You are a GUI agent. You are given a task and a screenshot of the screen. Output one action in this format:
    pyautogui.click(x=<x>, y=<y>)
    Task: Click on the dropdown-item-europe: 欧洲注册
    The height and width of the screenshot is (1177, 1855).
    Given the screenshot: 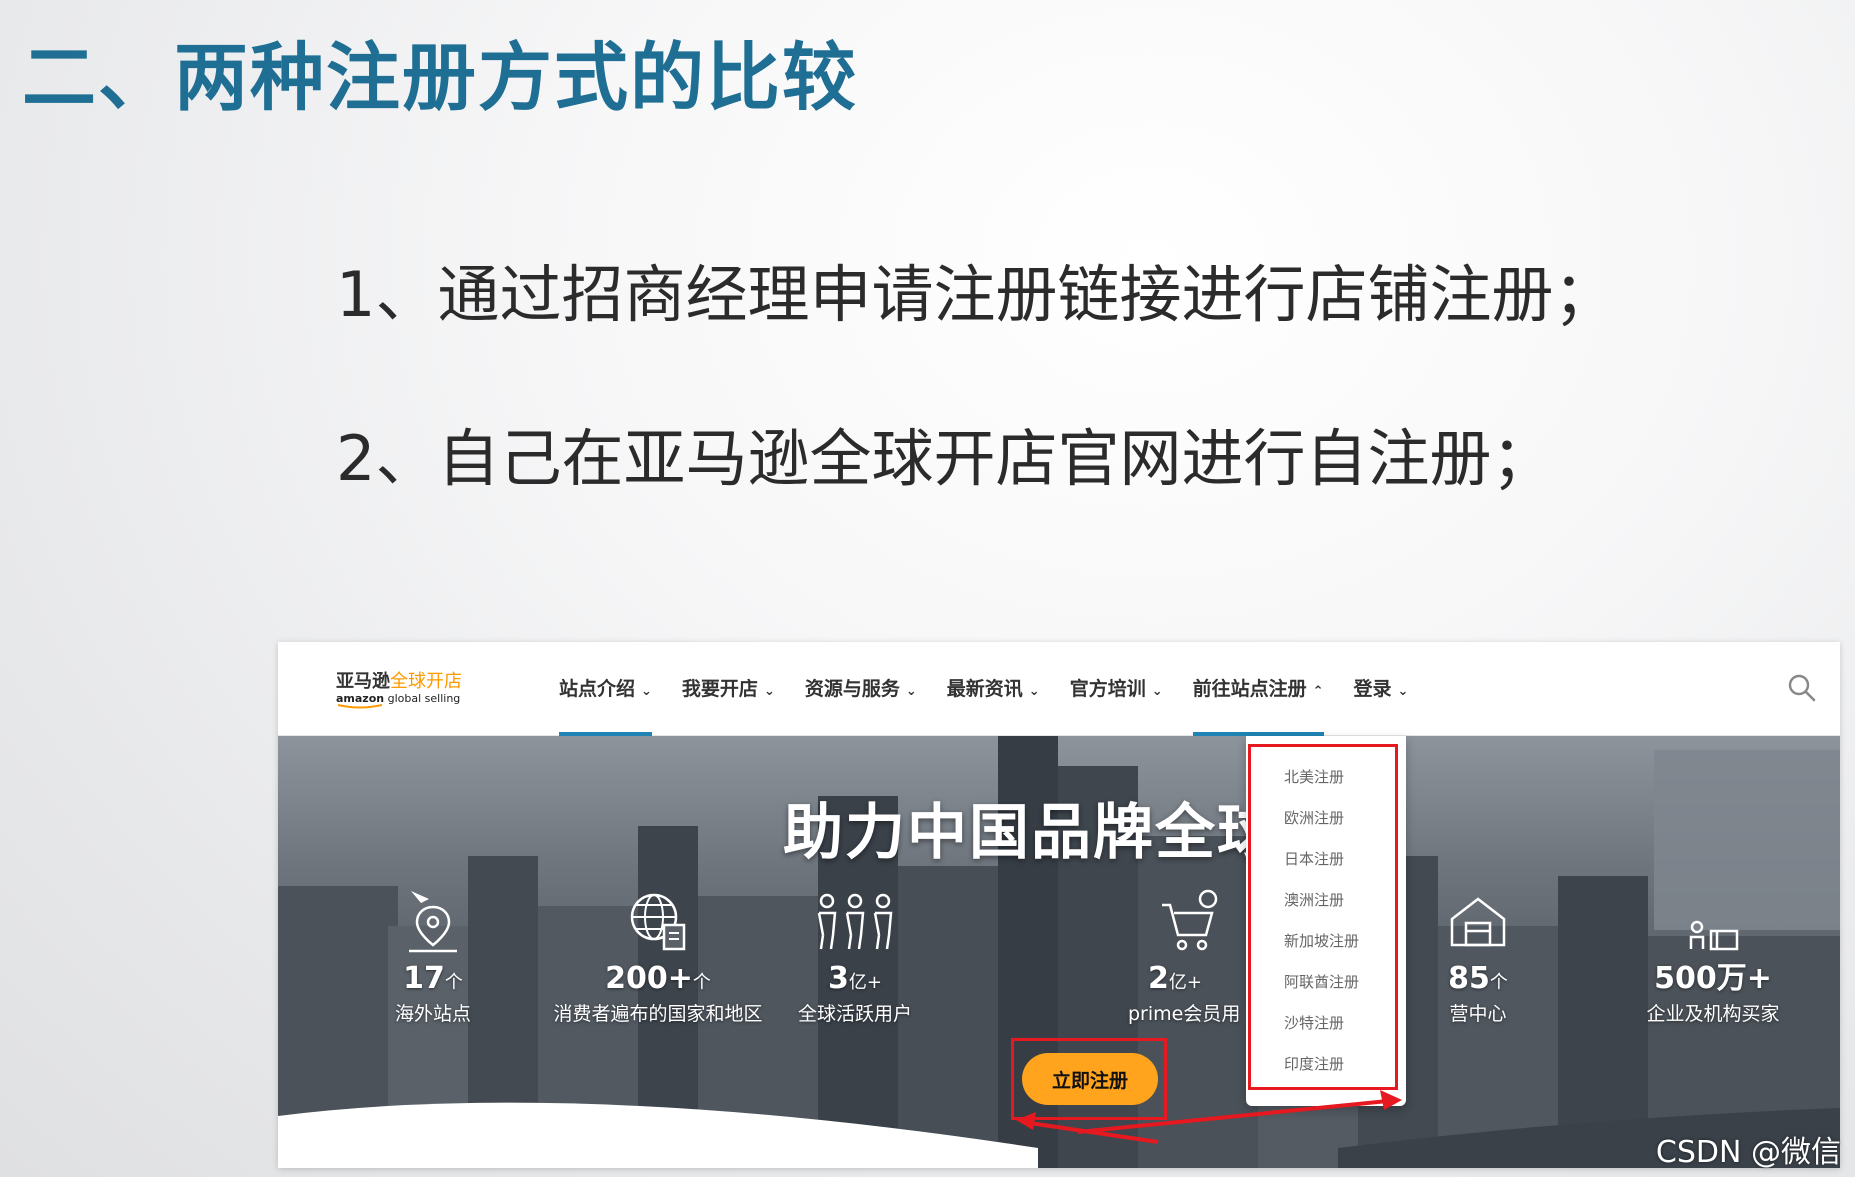 What is the action you would take?
    pyautogui.click(x=1314, y=818)
    